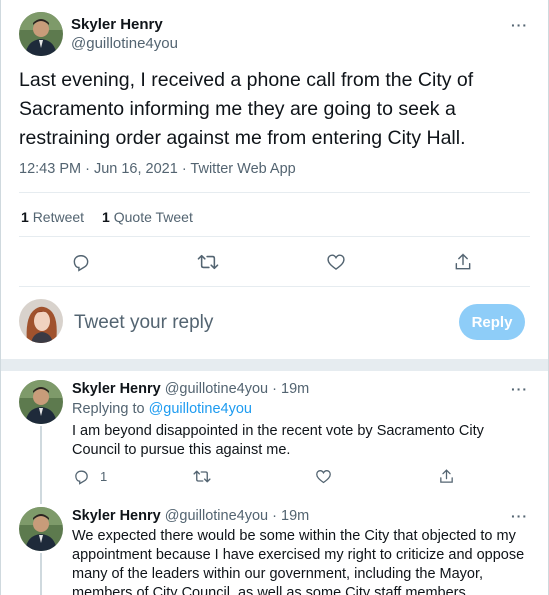 The height and width of the screenshot is (595, 549). I want to click on quote-count: 1, so click(106, 217).